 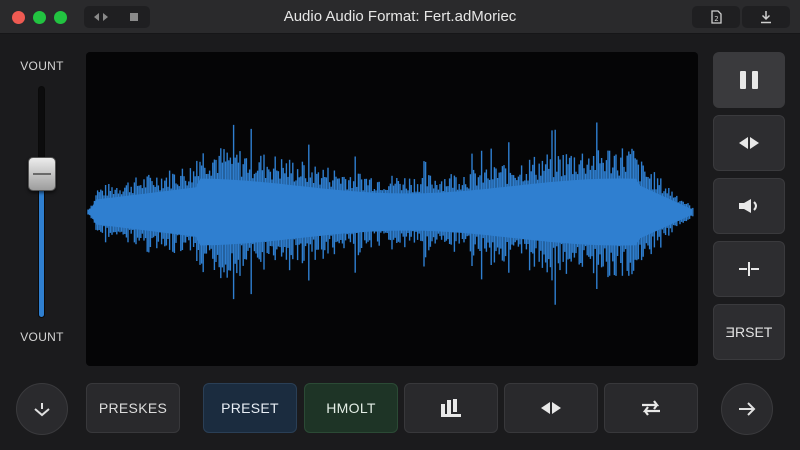 I want to click on loop-button, so click(x=651, y=408).